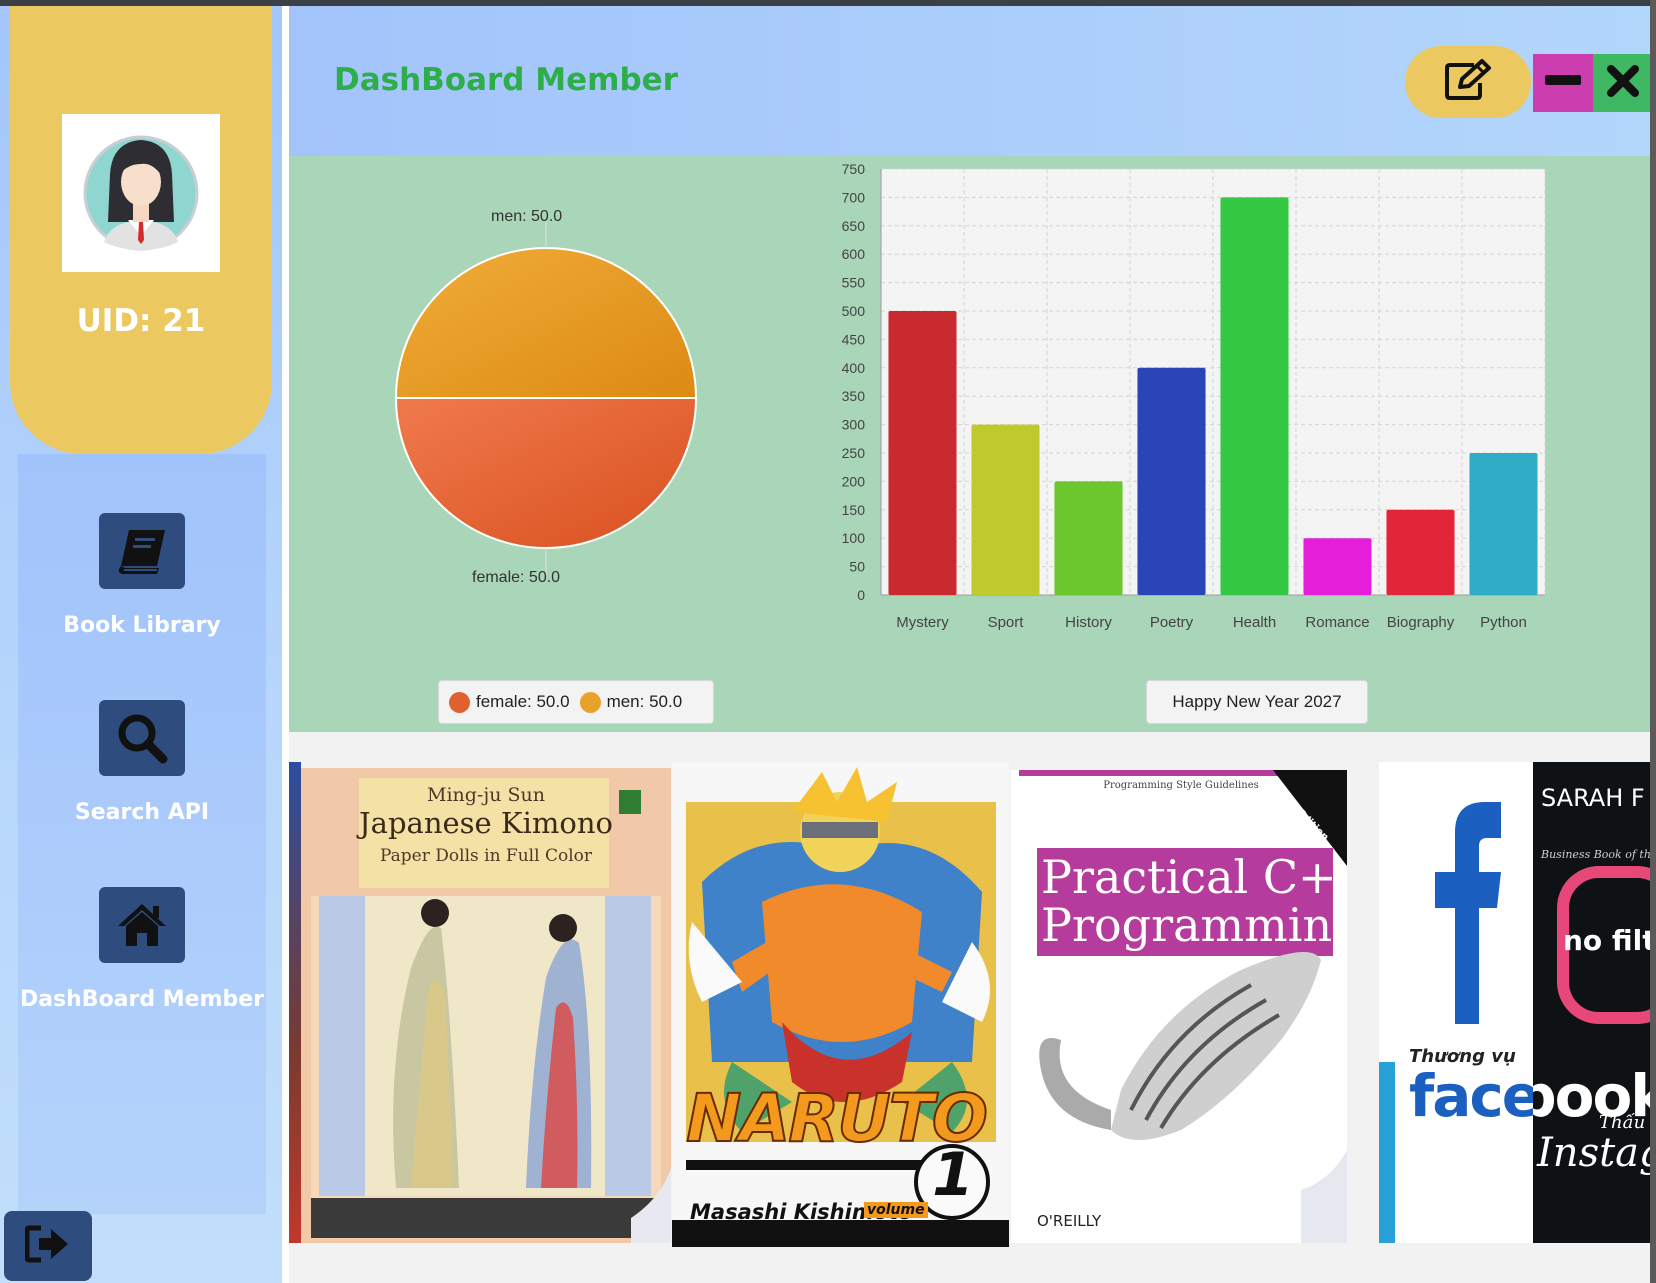  I want to click on y-tick-label: 700, so click(854, 197).